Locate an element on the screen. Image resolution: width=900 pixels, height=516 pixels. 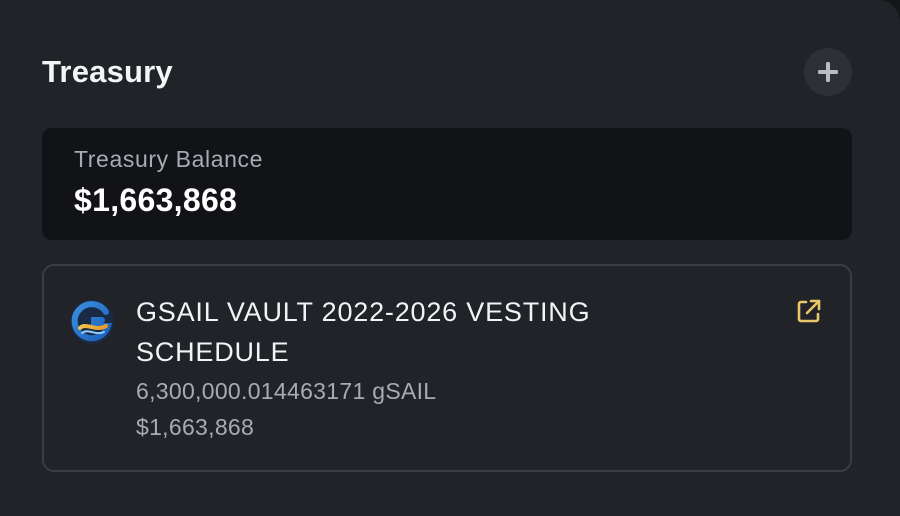
treasury-header: Treasury is located at coordinates (447, 72).